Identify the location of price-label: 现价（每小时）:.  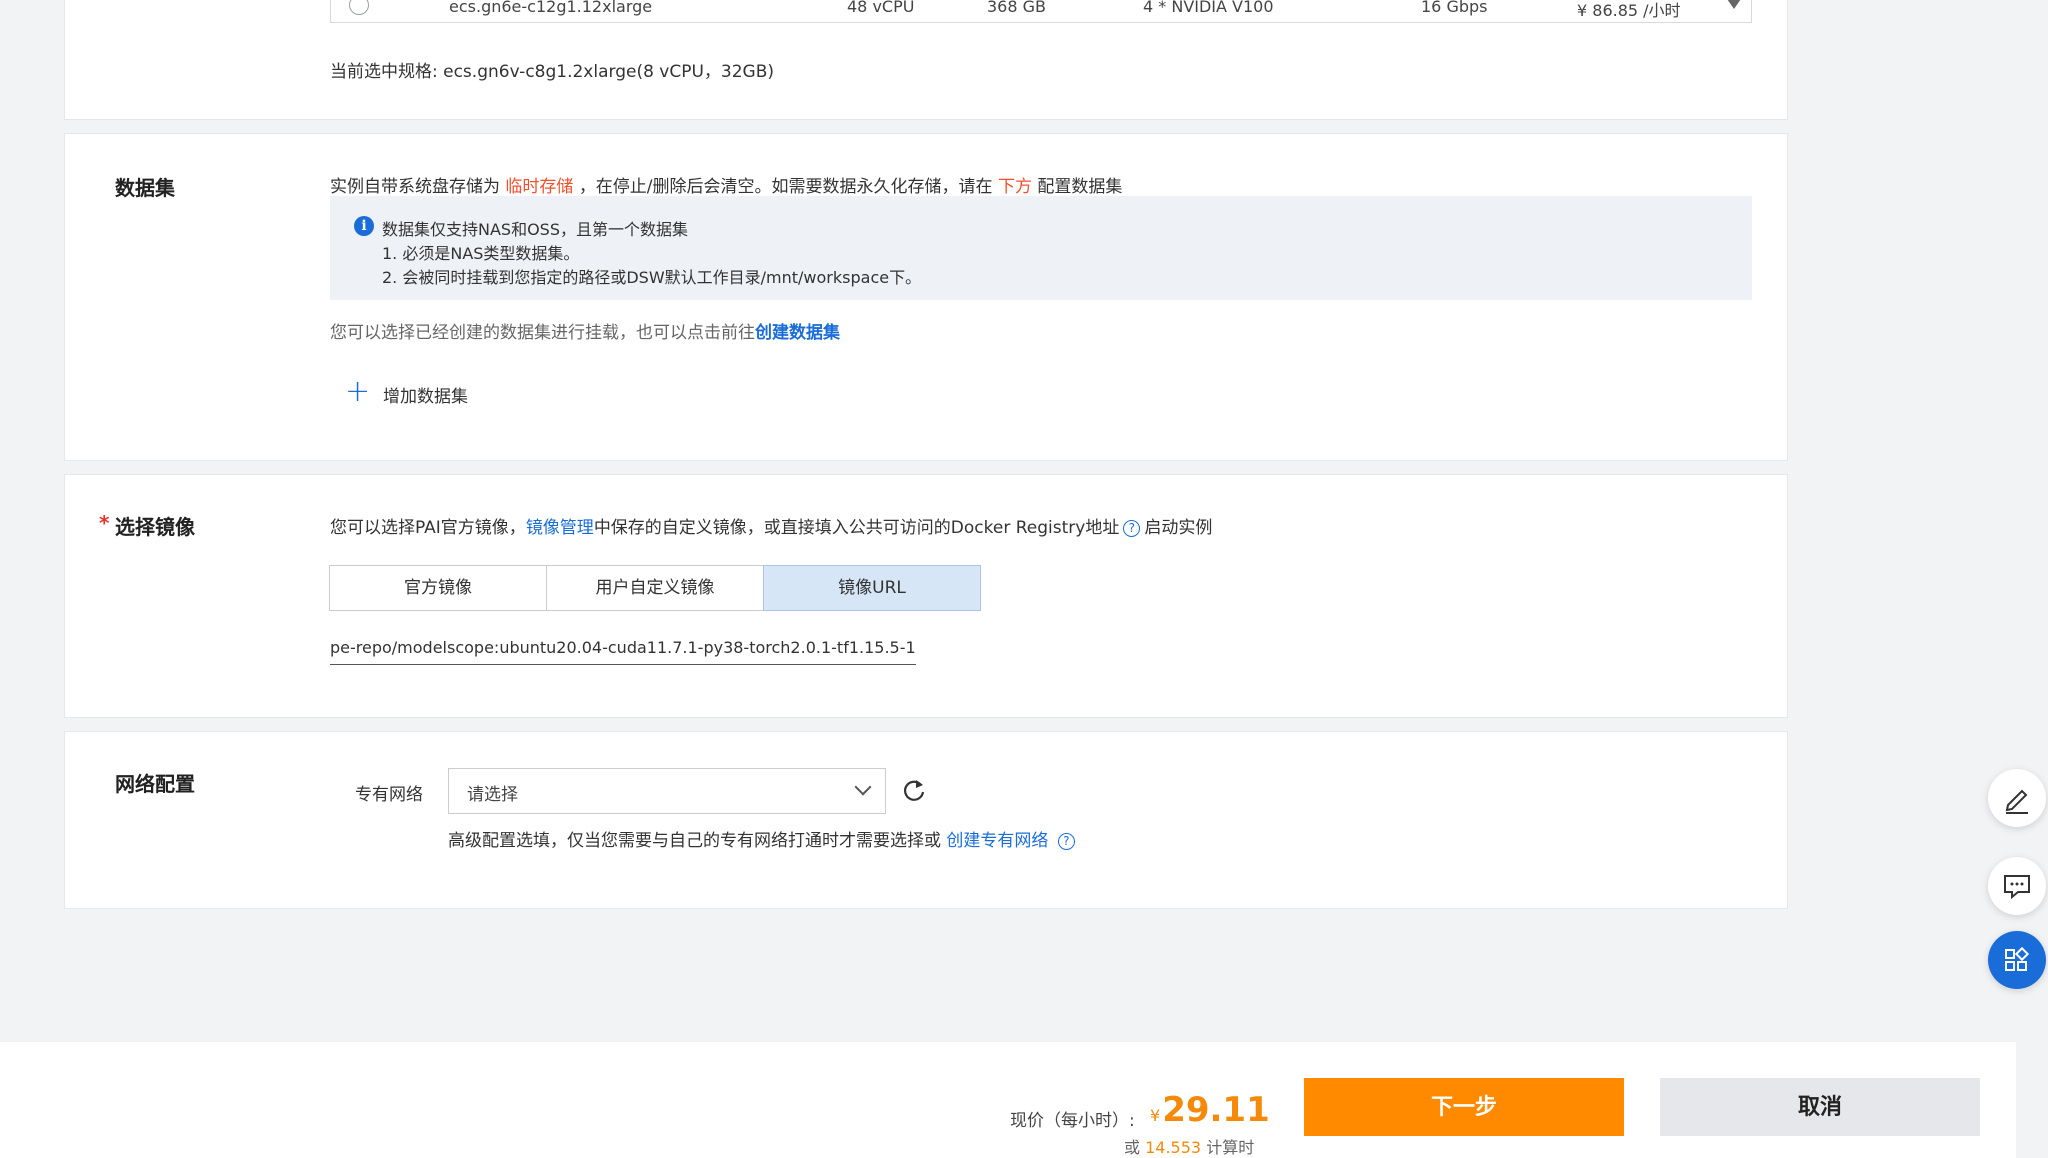
(1072, 1121).